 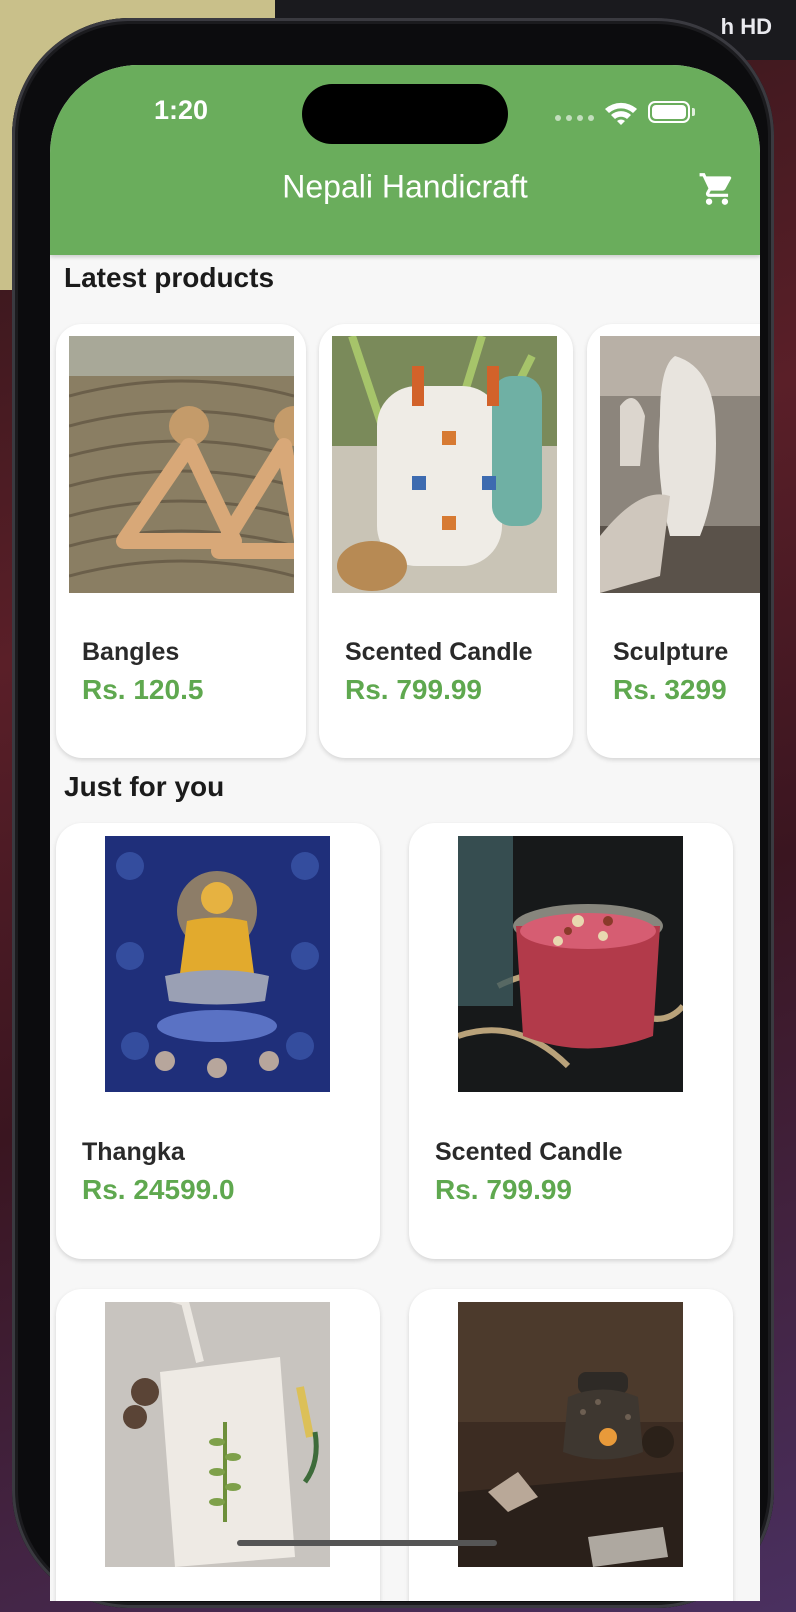 What do you see at coordinates (444, 464) in the screenshot?
I see `product-image-basket` at bounding box center [444, 464].